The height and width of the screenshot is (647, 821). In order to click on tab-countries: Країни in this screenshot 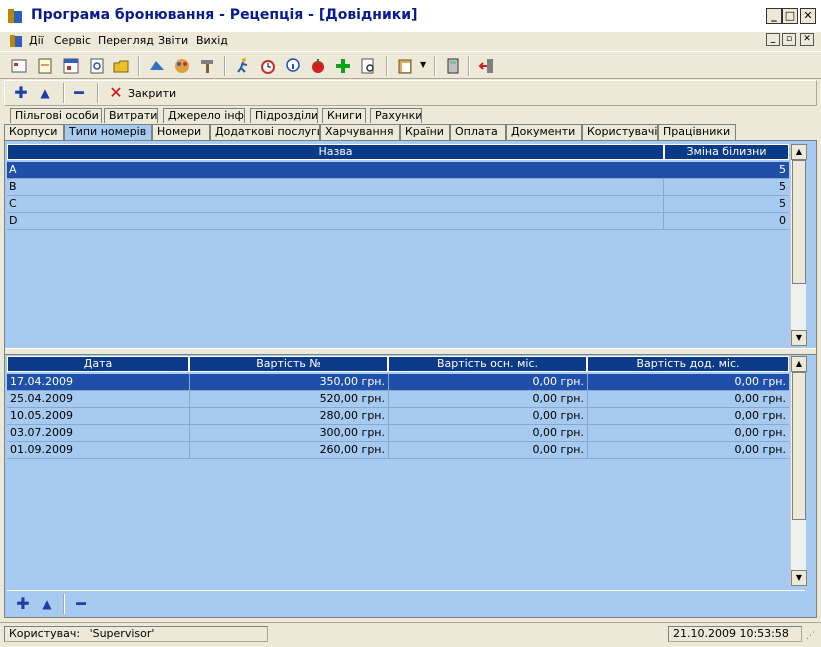, I will do `click(425, 132)`.